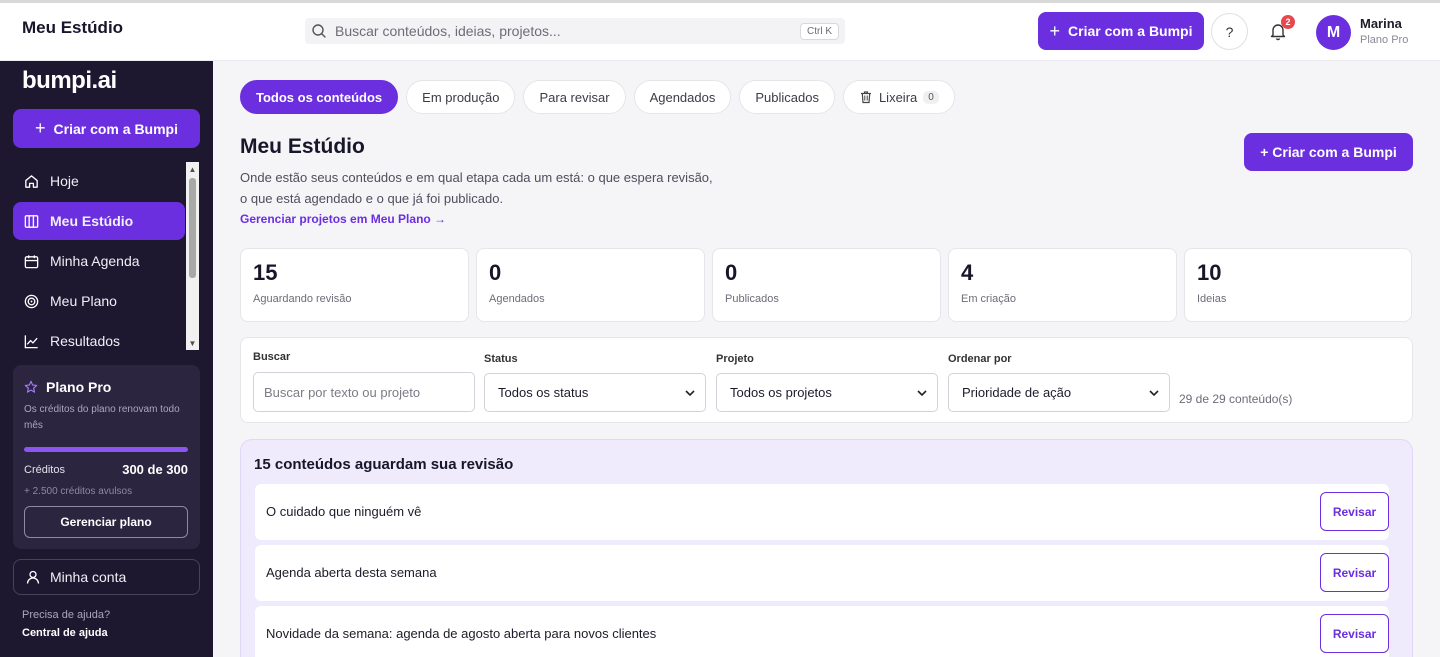 Image resolution: width=1440 pixels, height=657 pixels. I want to click on logo: bumpi.ai, so click(69, 81).